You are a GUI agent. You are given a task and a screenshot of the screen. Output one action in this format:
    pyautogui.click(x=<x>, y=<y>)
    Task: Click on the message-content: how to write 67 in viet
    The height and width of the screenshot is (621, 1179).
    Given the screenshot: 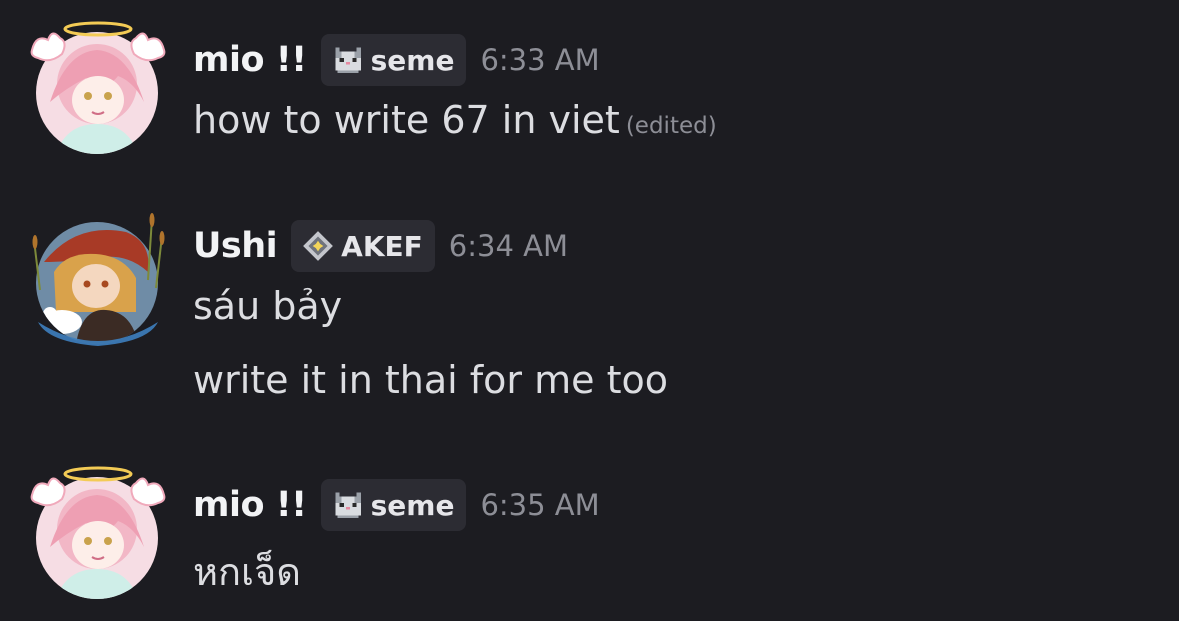 What is the action you would take?
    pyautogui.click(x=406, y=120)
    